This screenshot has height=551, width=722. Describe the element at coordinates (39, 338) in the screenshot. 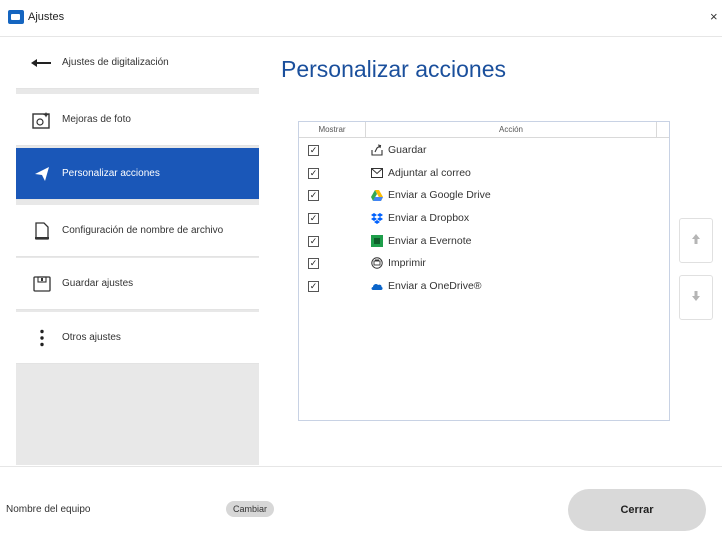

I see `vertical-dots-icon` at that location.